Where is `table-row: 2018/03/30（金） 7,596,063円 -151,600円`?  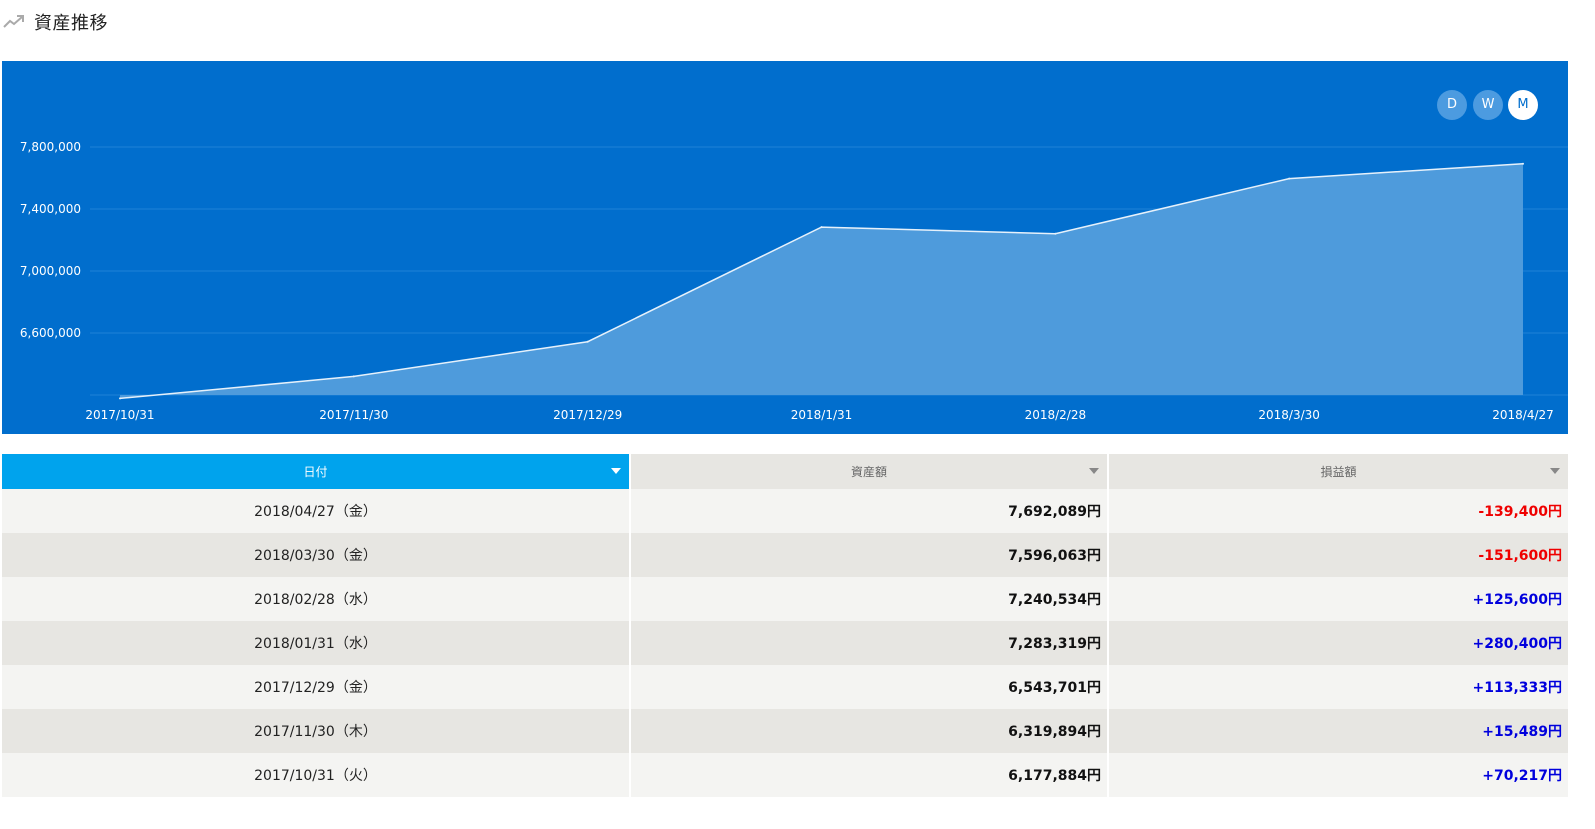 table-row: 2018/03/30（金） 7,596,063円 -151,600円 is located at coordinates (785, 555).